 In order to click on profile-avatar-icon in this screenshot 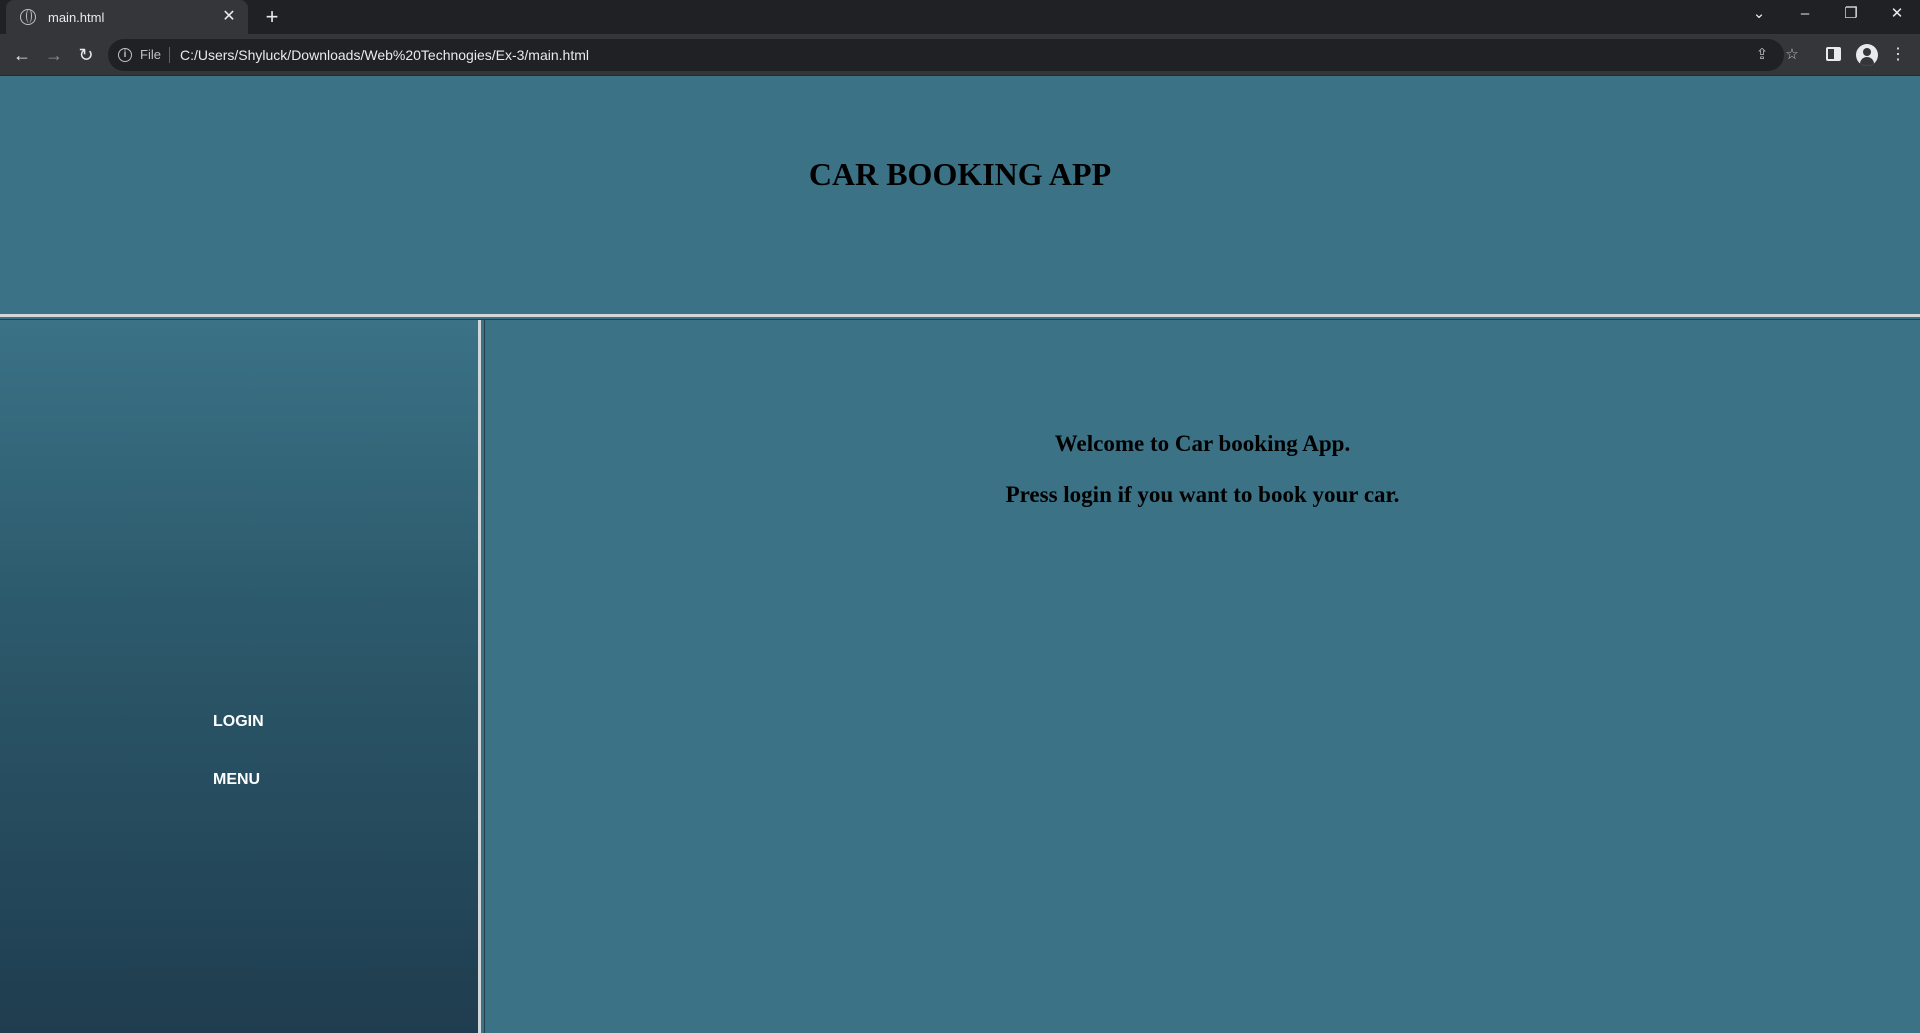, I will do `click(1867, 55)`.